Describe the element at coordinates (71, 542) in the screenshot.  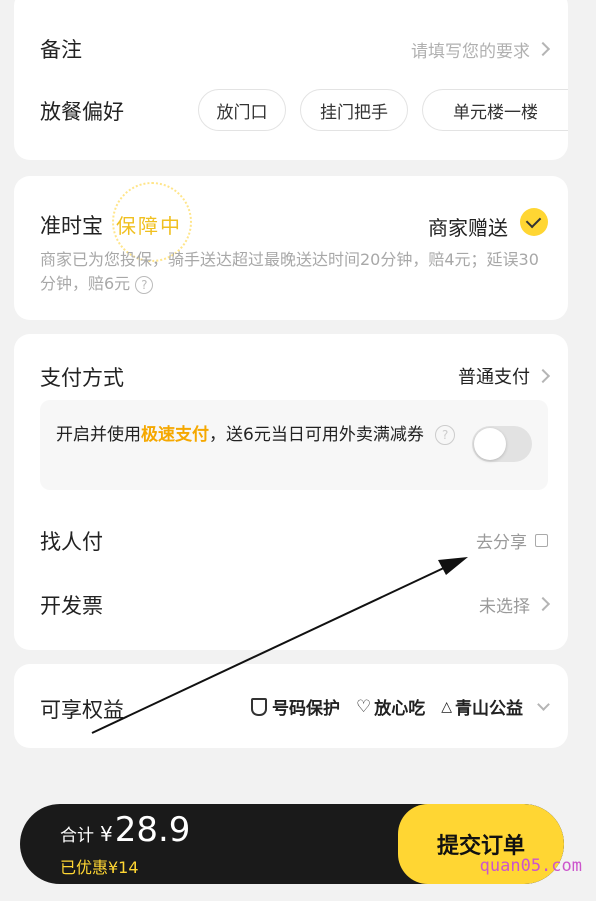
I see `find-pay-label: 找人付` at that location.